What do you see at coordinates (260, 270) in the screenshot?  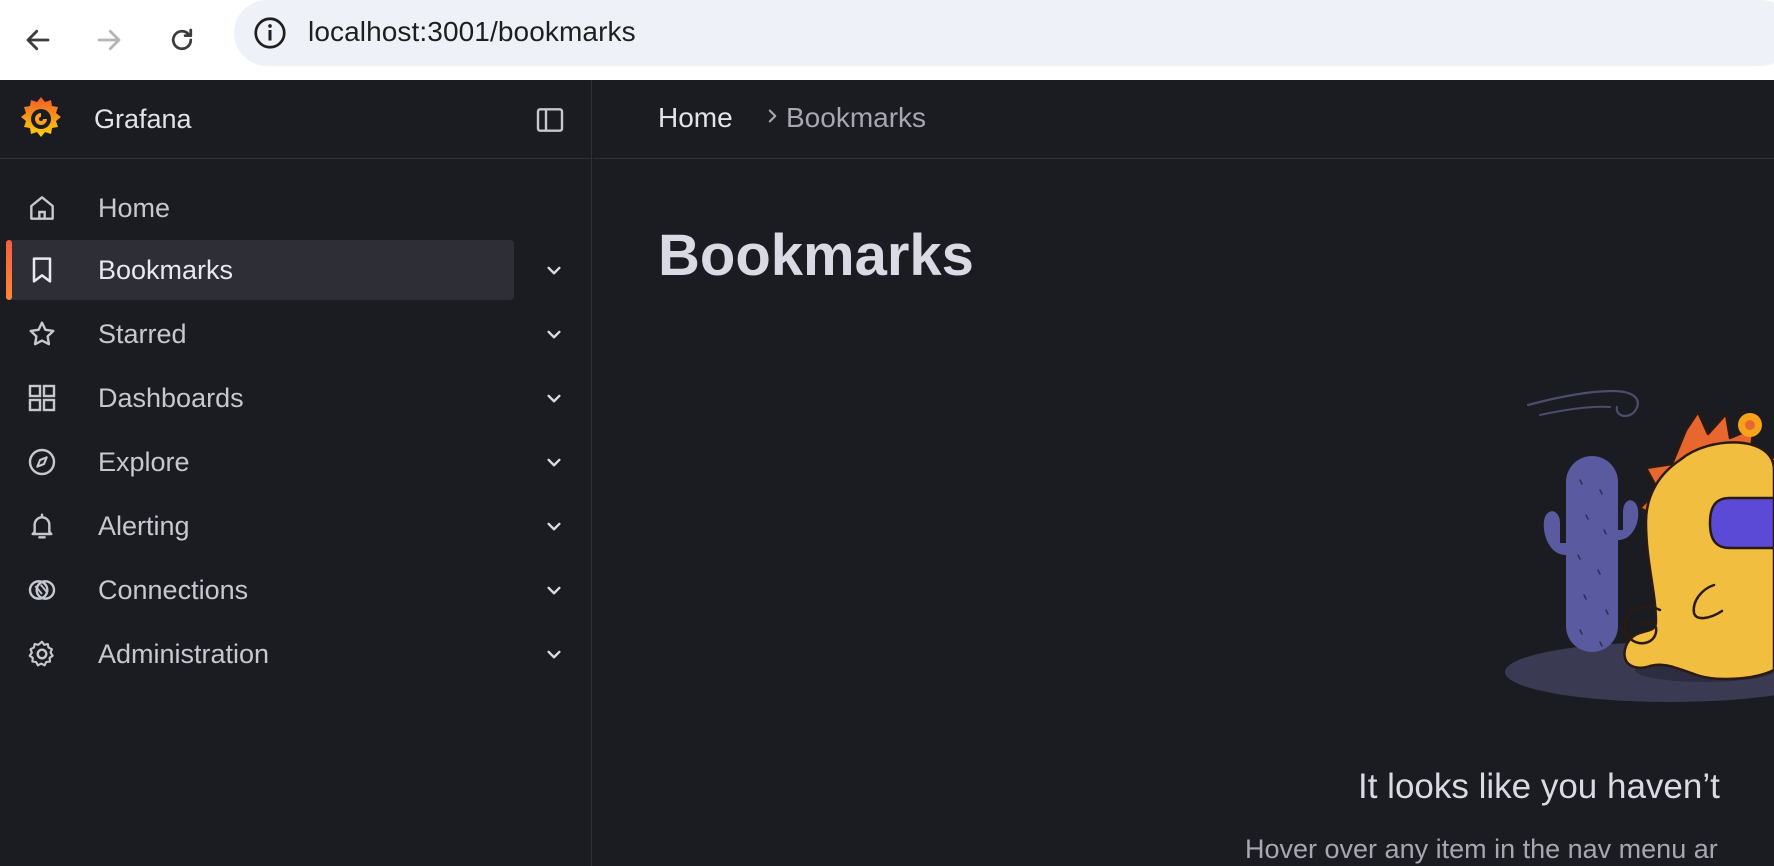 I see `sidebar-item-bookmarks: Bookmarks` at bounding box center [260, 270].